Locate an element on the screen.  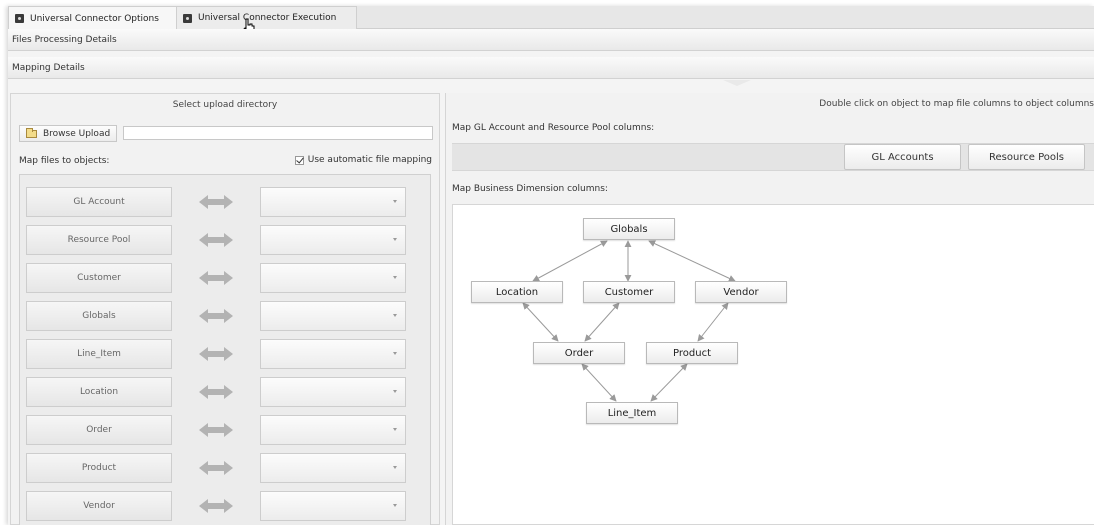
tab-label: Universal Connector Execution is located at coordinates (267, 18).